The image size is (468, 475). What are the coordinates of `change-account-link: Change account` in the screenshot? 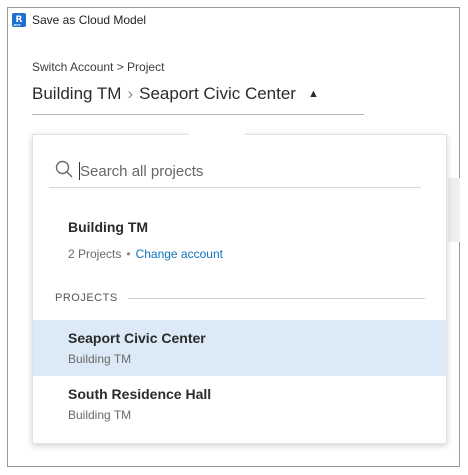 It's located at (179, 254).